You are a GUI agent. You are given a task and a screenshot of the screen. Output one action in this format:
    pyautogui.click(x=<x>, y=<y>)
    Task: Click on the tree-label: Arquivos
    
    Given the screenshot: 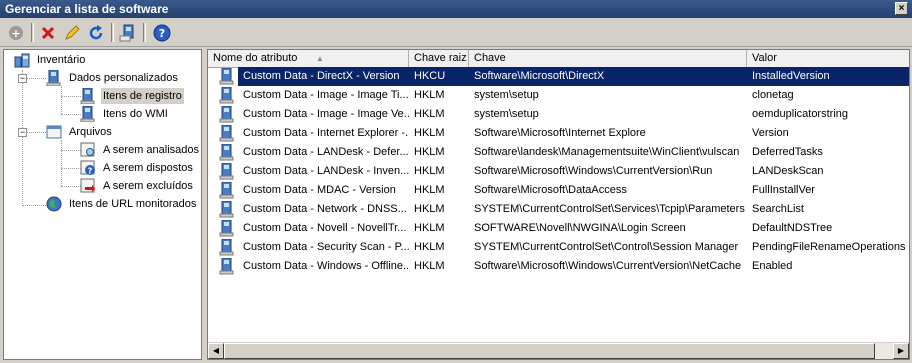 What is the action you would take?
    pyautogui.click(x=90, y=132)
    